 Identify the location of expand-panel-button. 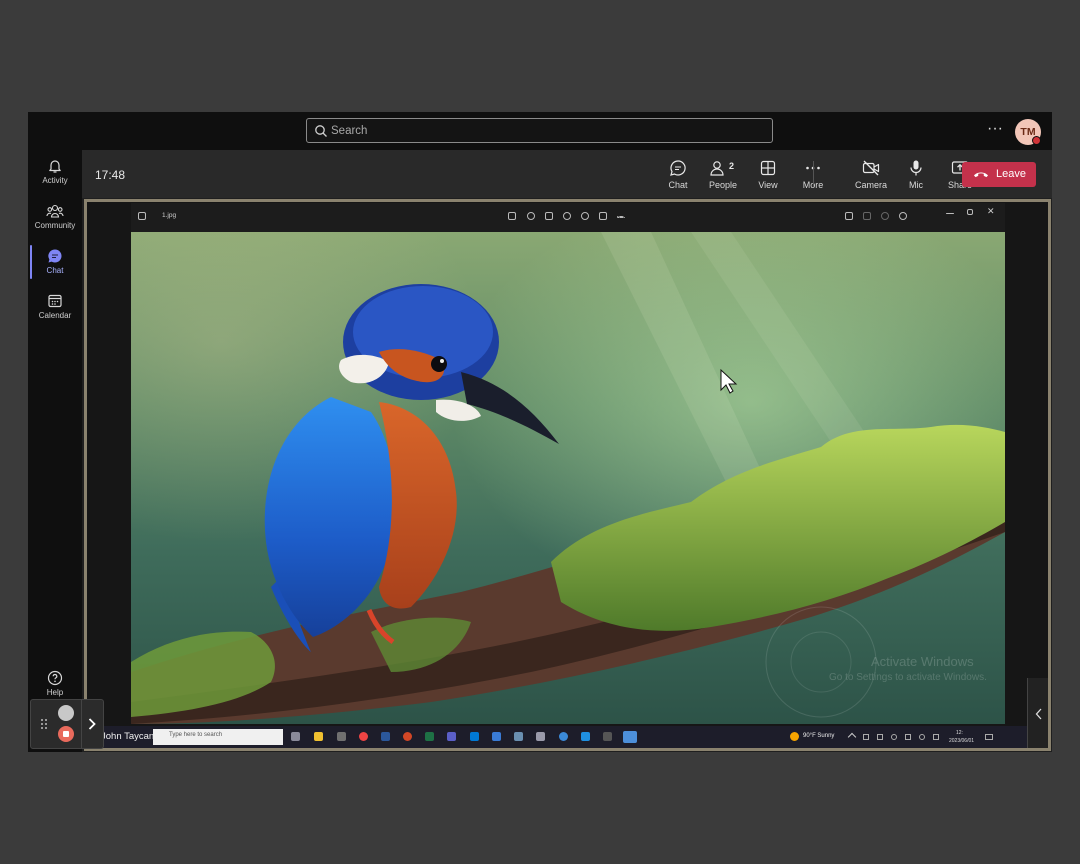
(1037, 713).